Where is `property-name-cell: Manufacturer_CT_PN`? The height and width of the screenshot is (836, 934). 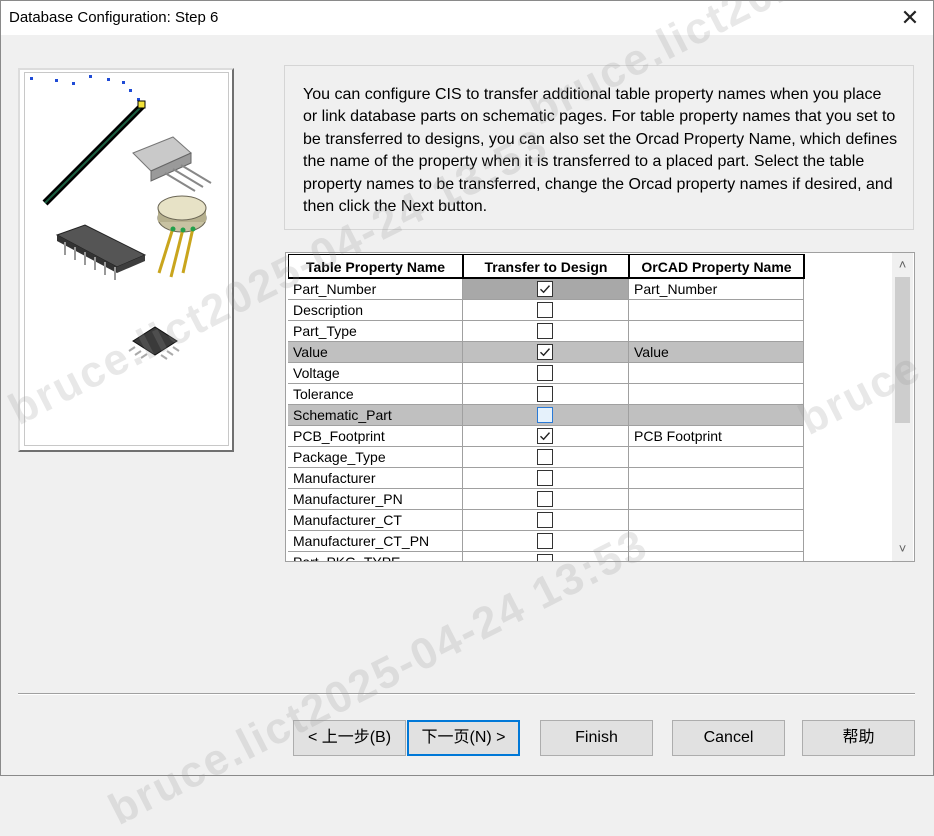
property-name-cell: Manufacturer_CT_PN is located at coordinates (375, 541).